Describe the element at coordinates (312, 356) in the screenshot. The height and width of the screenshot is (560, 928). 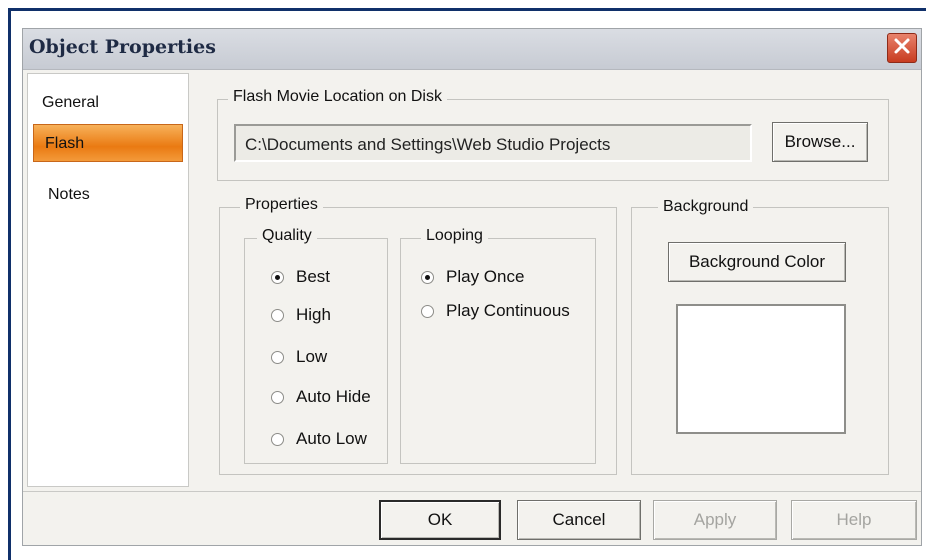
I see `quality-option-label: Low` at that location.